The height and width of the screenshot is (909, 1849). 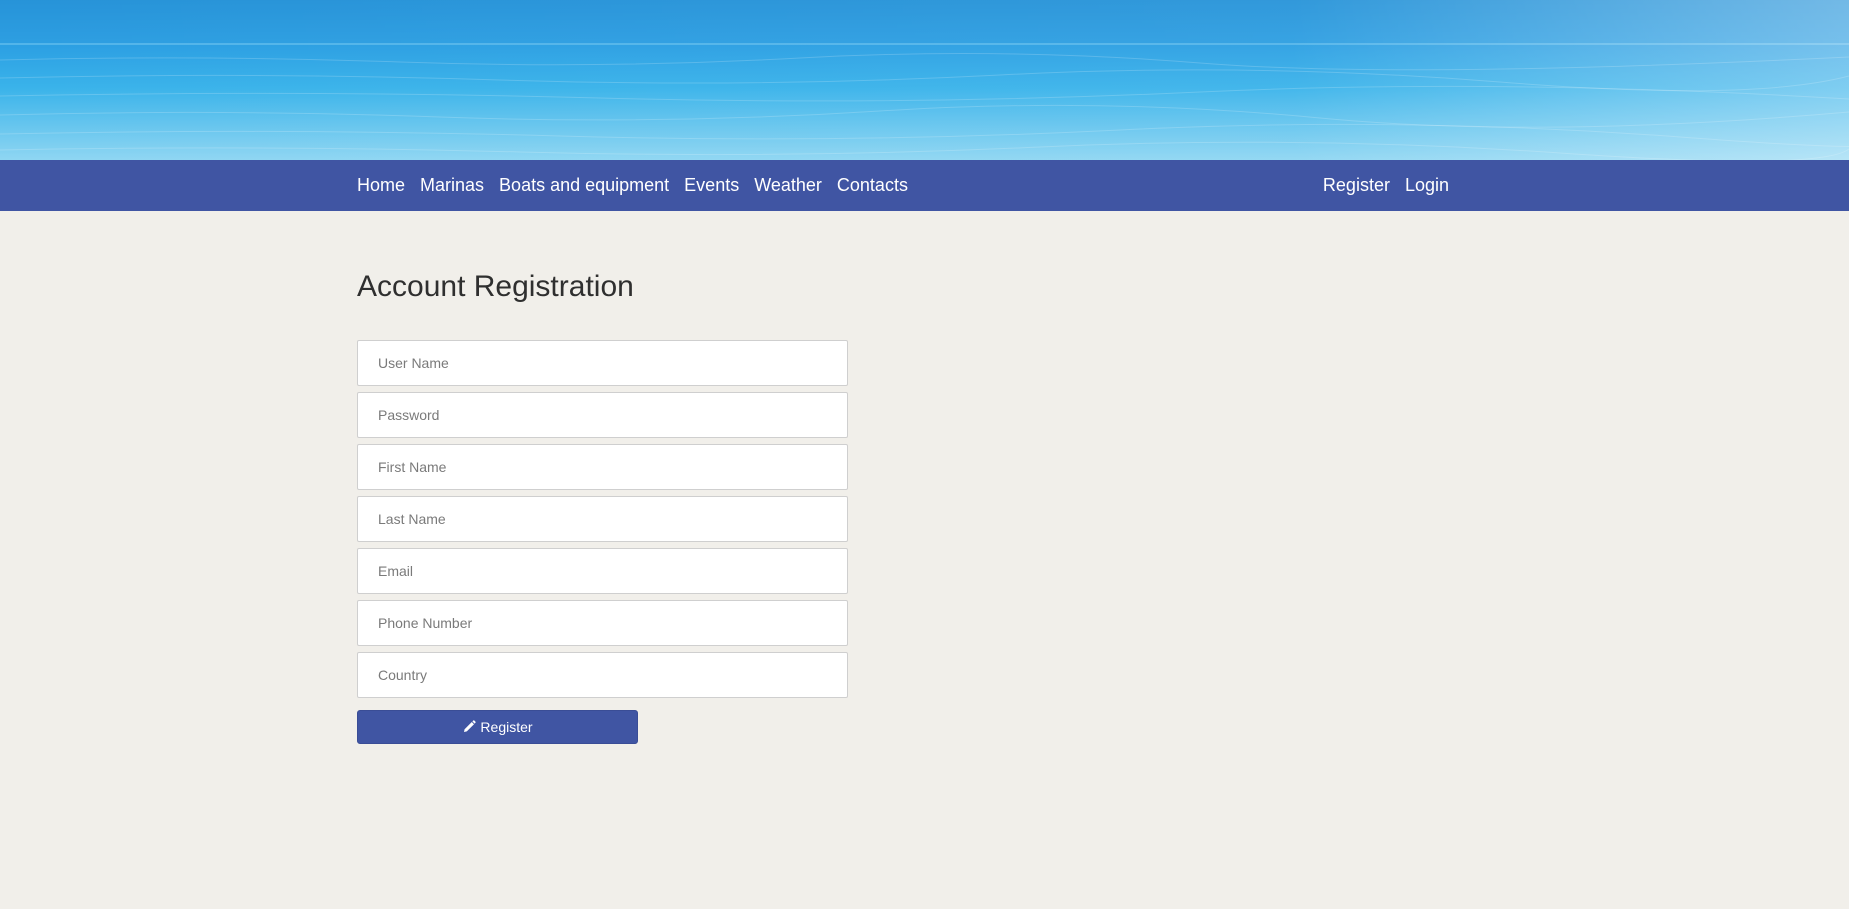 I want to click on nav-account-links: Register Login, so click(x=1386, y=185).